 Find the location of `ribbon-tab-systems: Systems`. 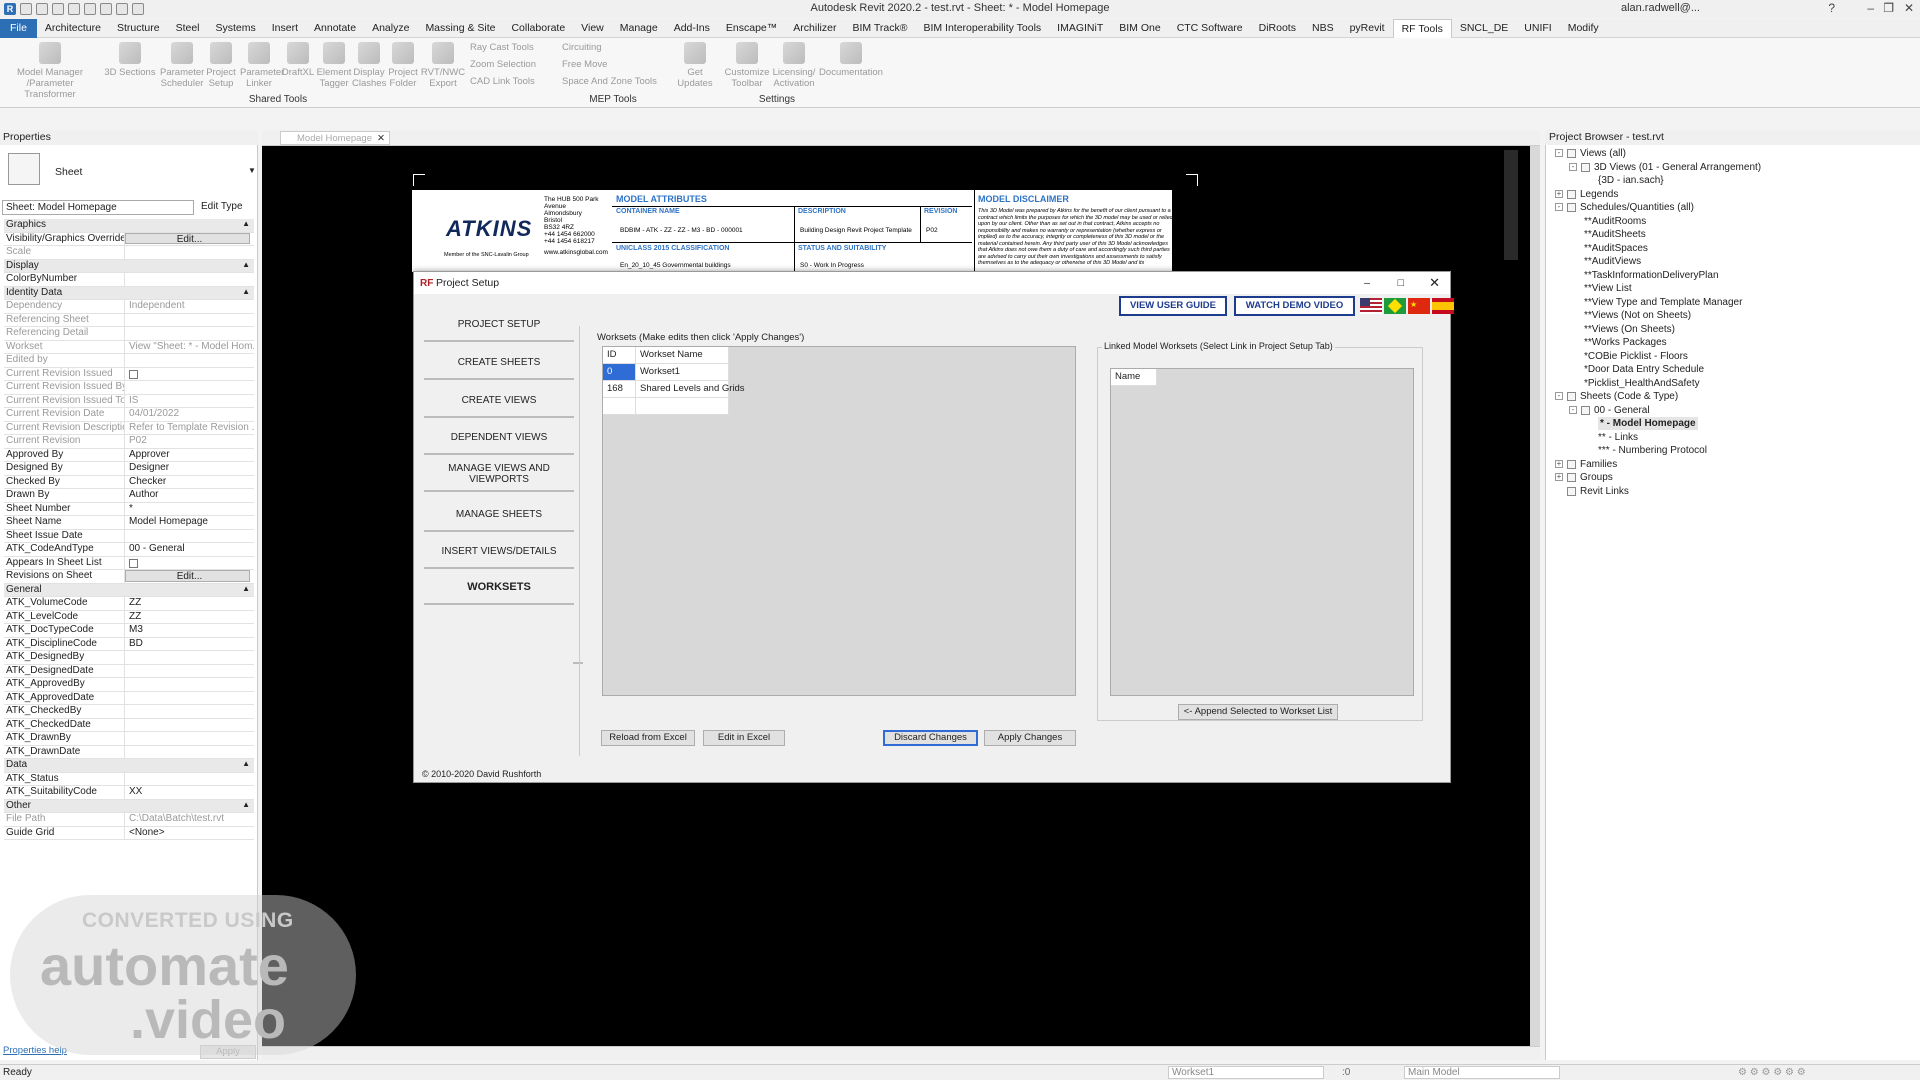

ribbon-tab-systems: Systems is located at coordinates (236, 28).